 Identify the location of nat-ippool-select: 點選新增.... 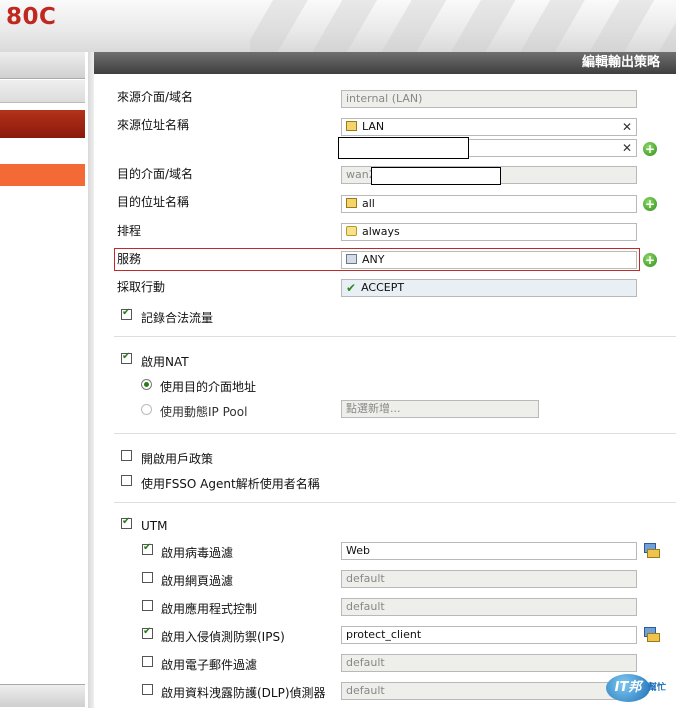
(440, 409).